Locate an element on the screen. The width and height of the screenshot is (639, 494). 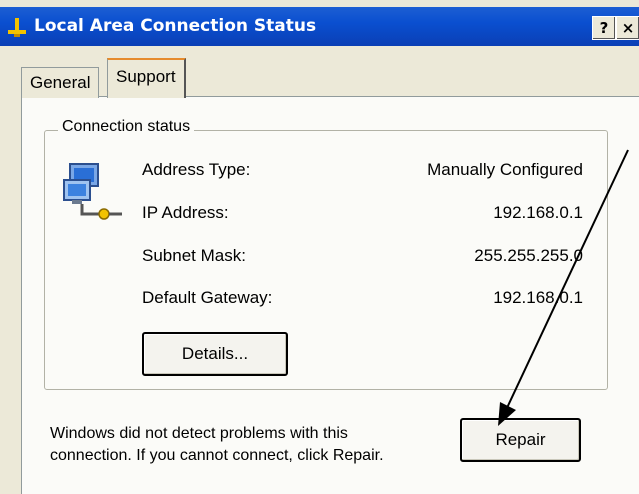
close-button: × is located at coordinates (627, 28).